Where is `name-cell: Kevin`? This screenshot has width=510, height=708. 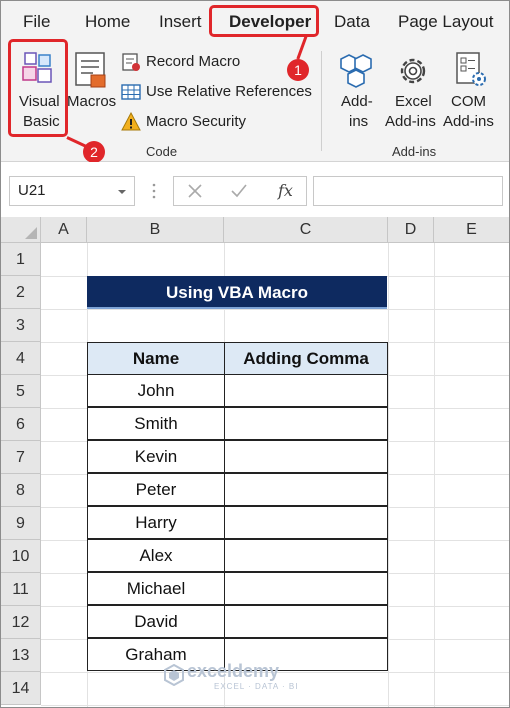
name-cell: Kevin is located at coordinates (156, 456).